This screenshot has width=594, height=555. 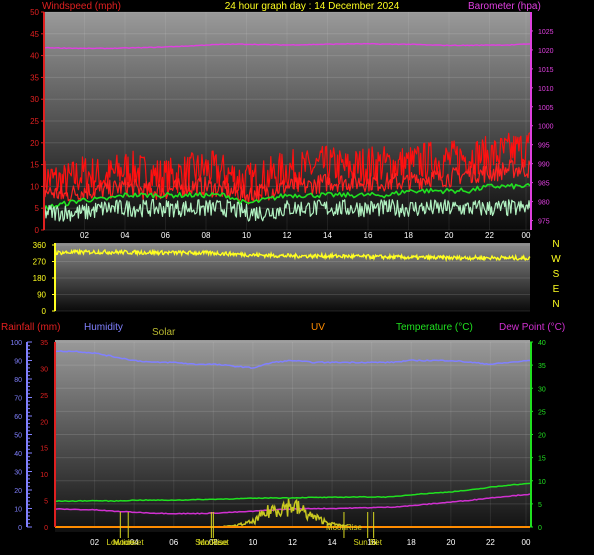 What do you see at coordinates (44, 475) in the screenshot?
I see `rain-tick-label: 10` at bounding box center [44, 475].